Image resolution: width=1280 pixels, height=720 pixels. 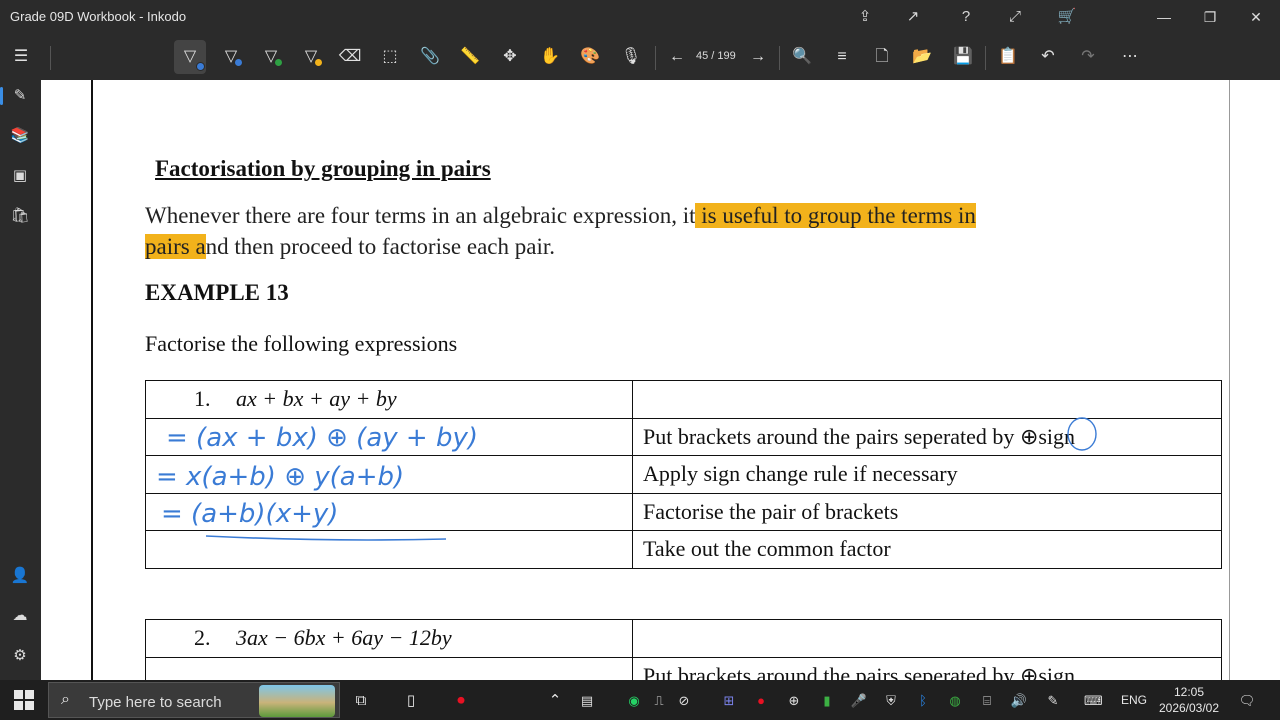 What do you see at coordinates (20, 136) in the screenshot?
I see `library-icon: 📚` at bounding box center [20, 136].